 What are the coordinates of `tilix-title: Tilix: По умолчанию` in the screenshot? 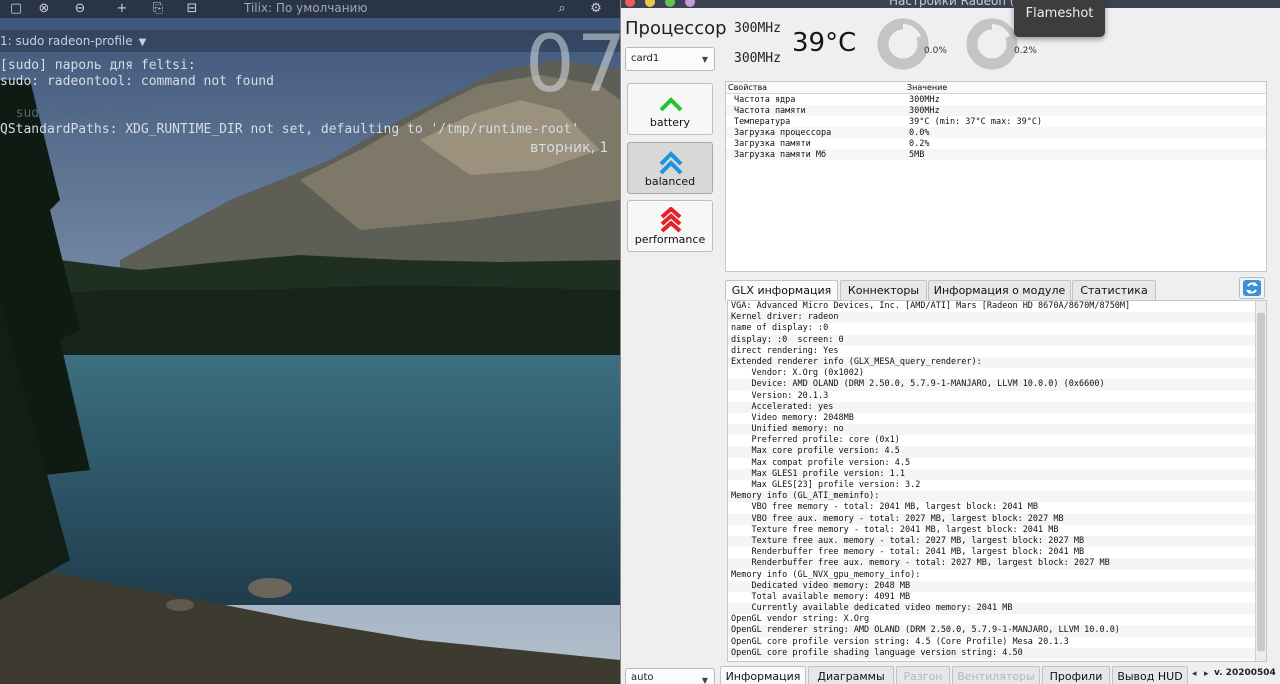 It's located at (306, 8).